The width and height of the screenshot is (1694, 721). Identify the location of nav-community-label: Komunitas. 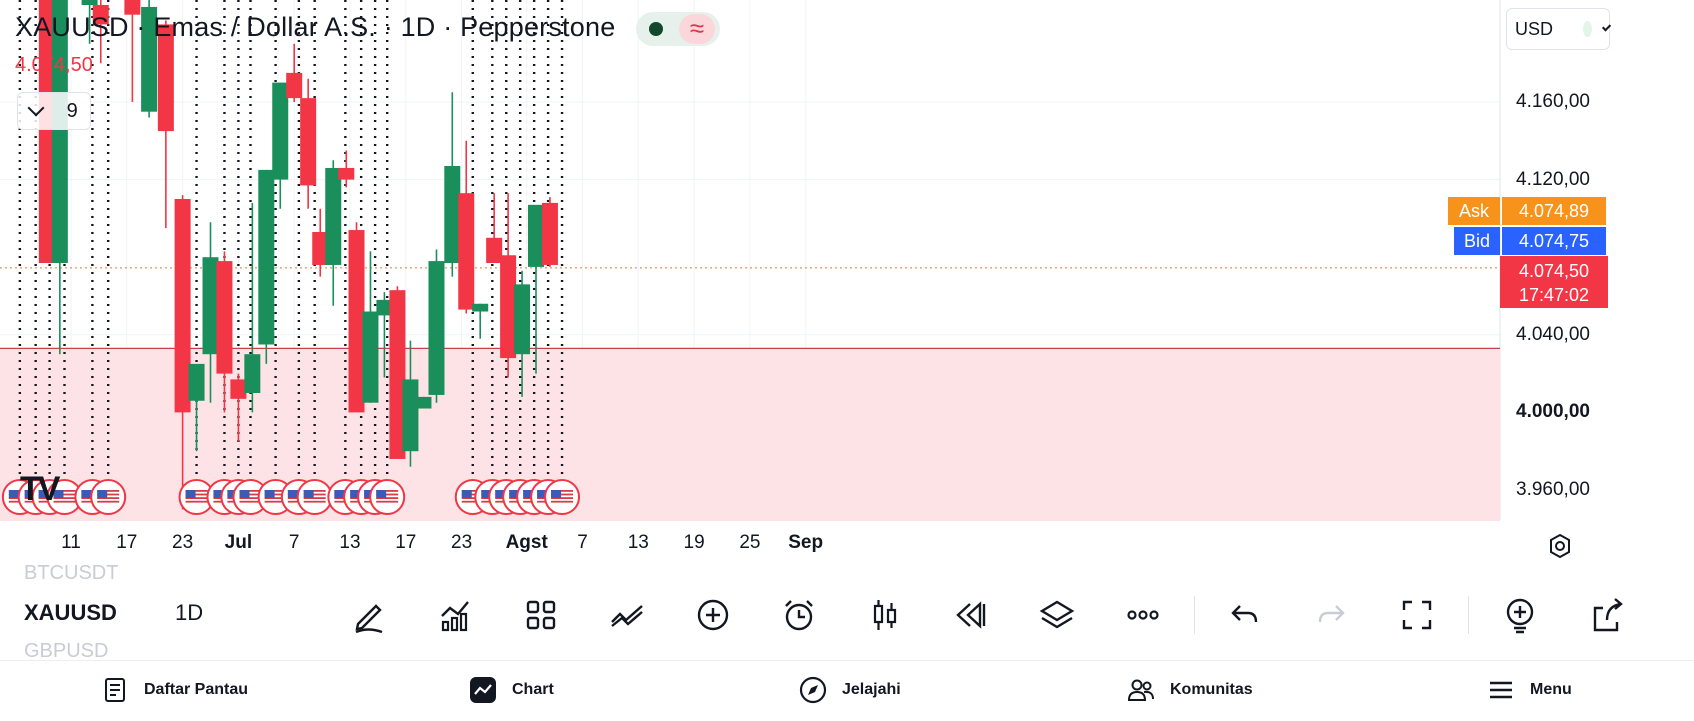
(1211, 689).